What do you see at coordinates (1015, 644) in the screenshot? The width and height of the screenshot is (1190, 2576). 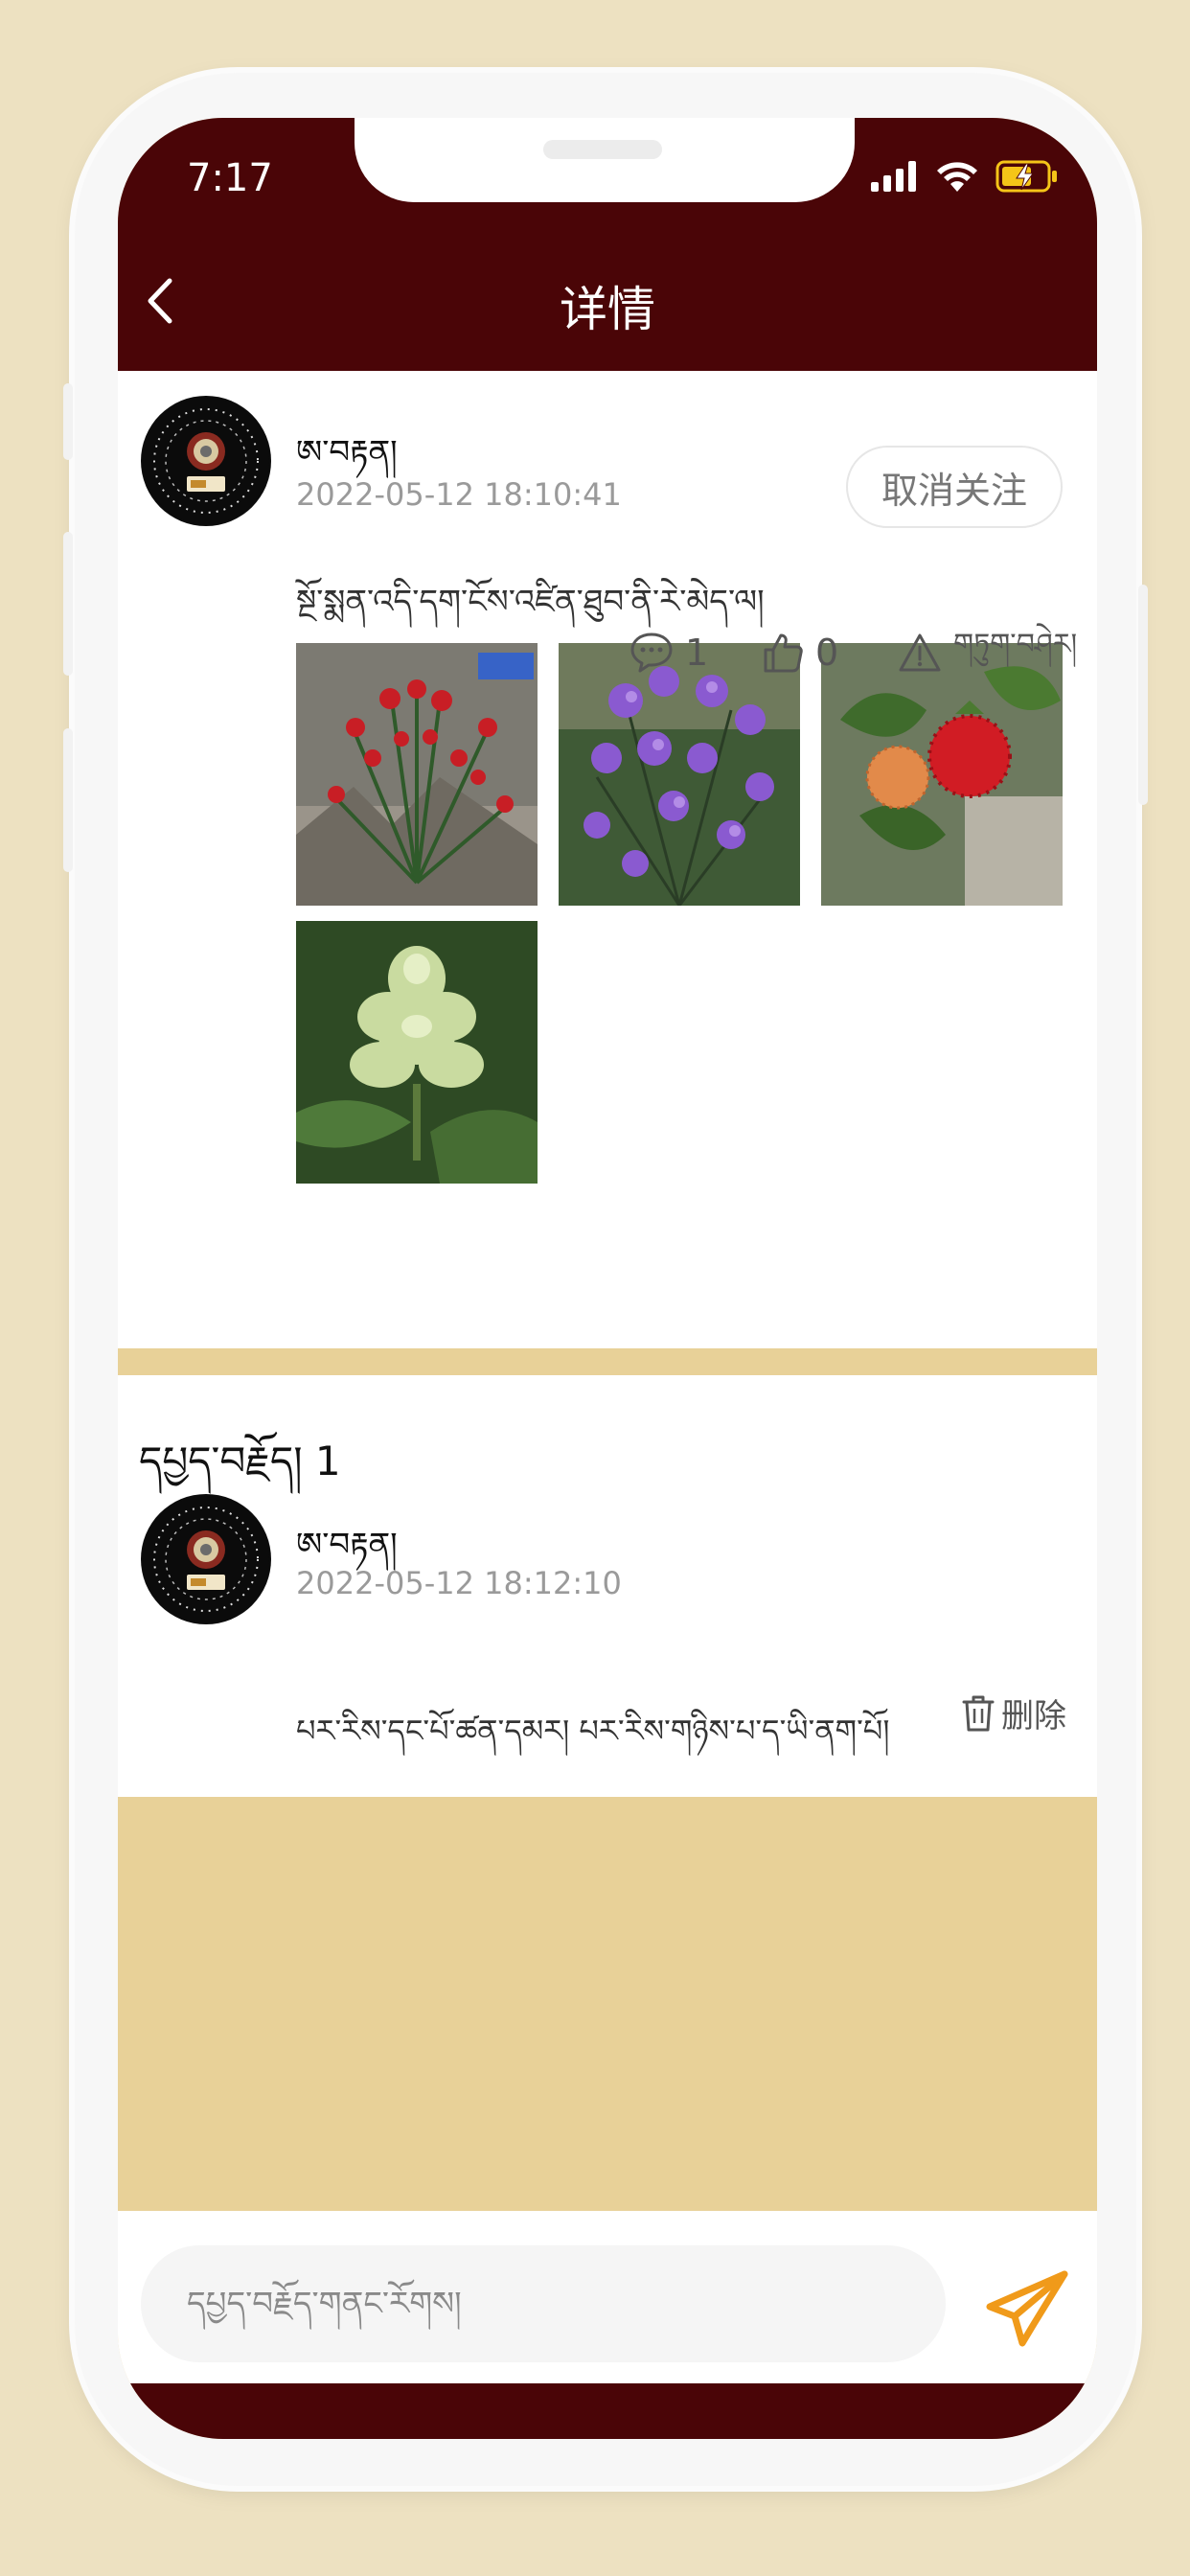 I see `report-label: གཏུག་བཤེར།` at bounding box center [1015, 644].